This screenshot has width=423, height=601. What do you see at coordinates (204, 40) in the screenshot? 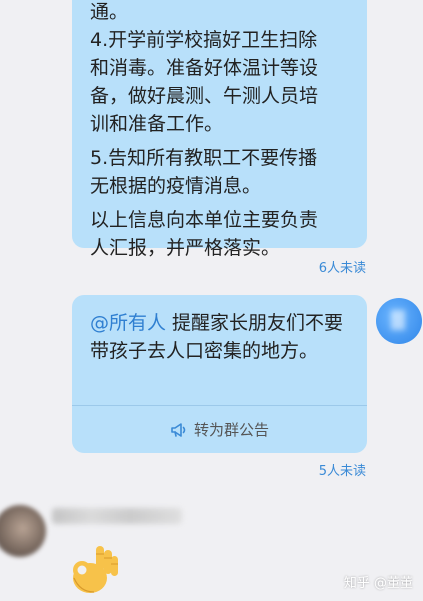
I see `message-line: 4.开学前学校搞好卫生扫除` at bounding box center [204, 40].